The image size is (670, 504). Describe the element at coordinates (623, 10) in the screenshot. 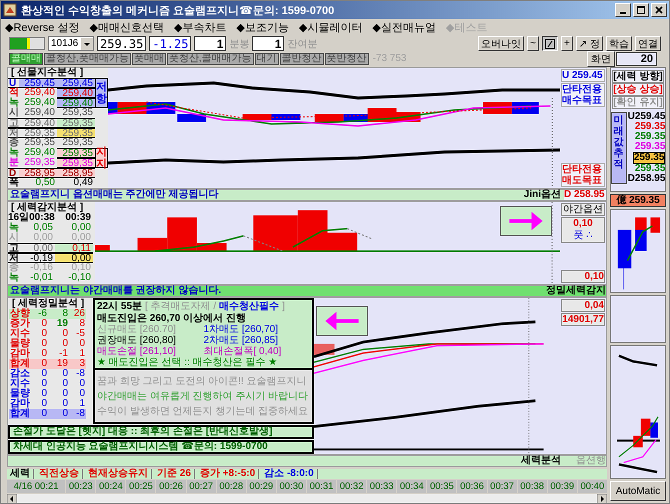

I see `minimize-button` at that location.